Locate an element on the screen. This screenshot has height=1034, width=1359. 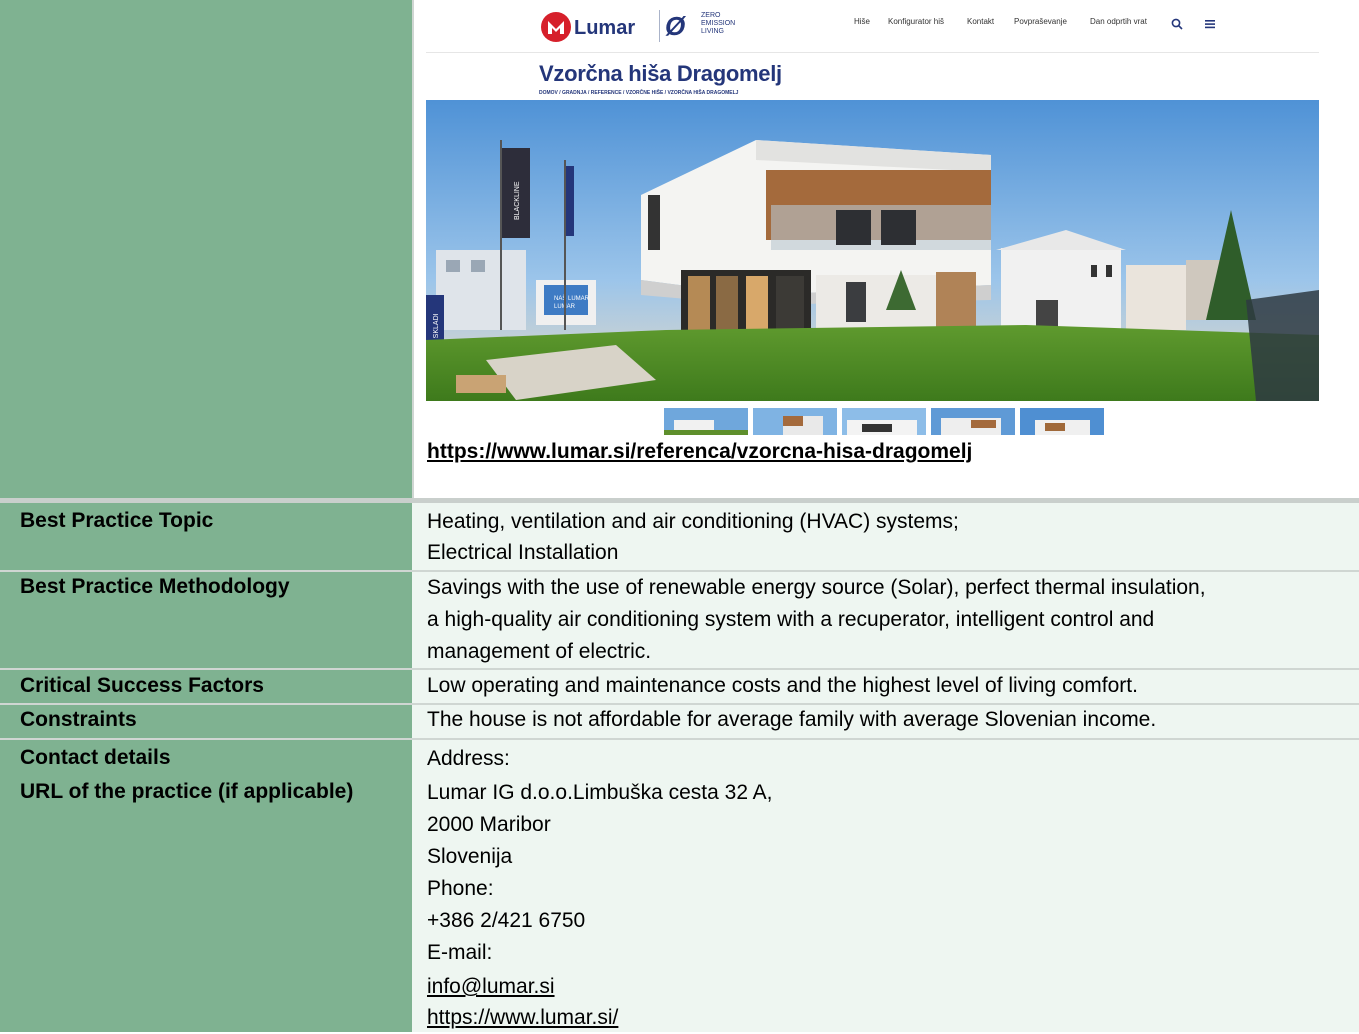
lumar-logo-icon is located at coordinates (556, 27).